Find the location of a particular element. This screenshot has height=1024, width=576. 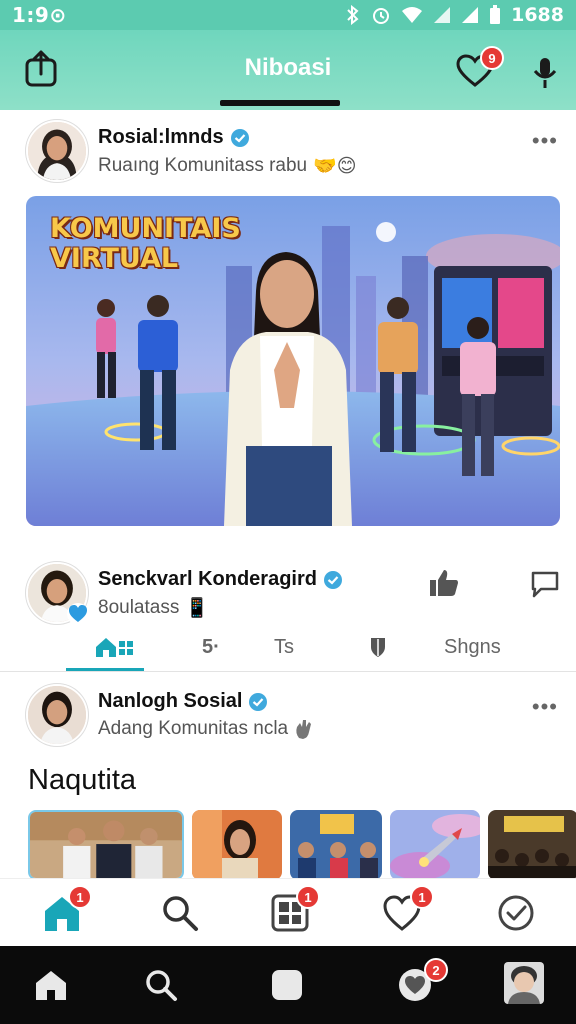

thumbnail-crowd is located at coordinates (532, 844).